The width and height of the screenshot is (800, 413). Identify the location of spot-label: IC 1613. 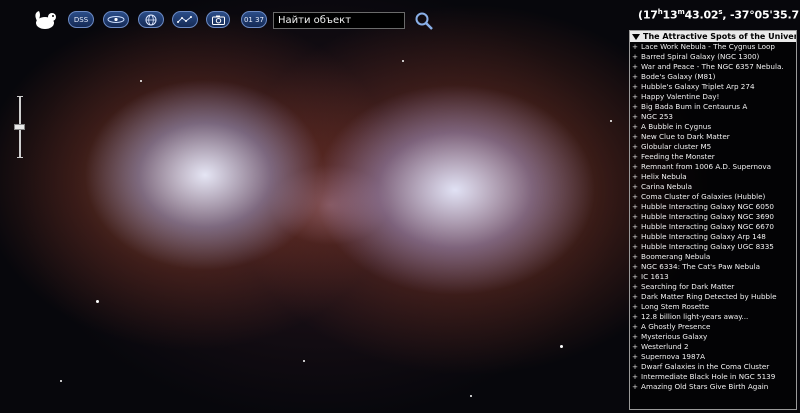
(655, 276).